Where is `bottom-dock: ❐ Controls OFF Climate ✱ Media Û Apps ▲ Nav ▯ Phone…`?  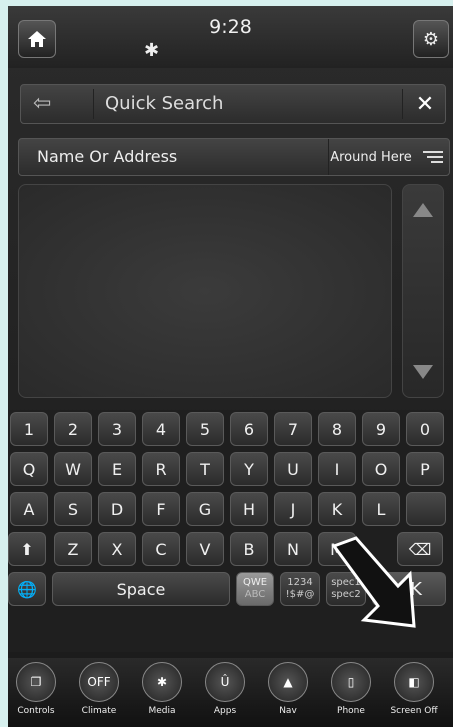
bottom-dock: ❐ Controls OFF Climate ✱ Media Û Apps ▲ Nav ▯ Phone… is located at coordinates (230, 692).